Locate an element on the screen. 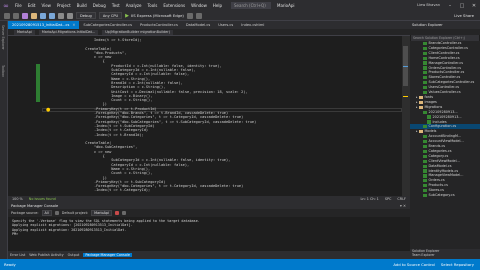 This screenshot has width=480, height=270. refresh-icon is located at coordinates (189, 15).